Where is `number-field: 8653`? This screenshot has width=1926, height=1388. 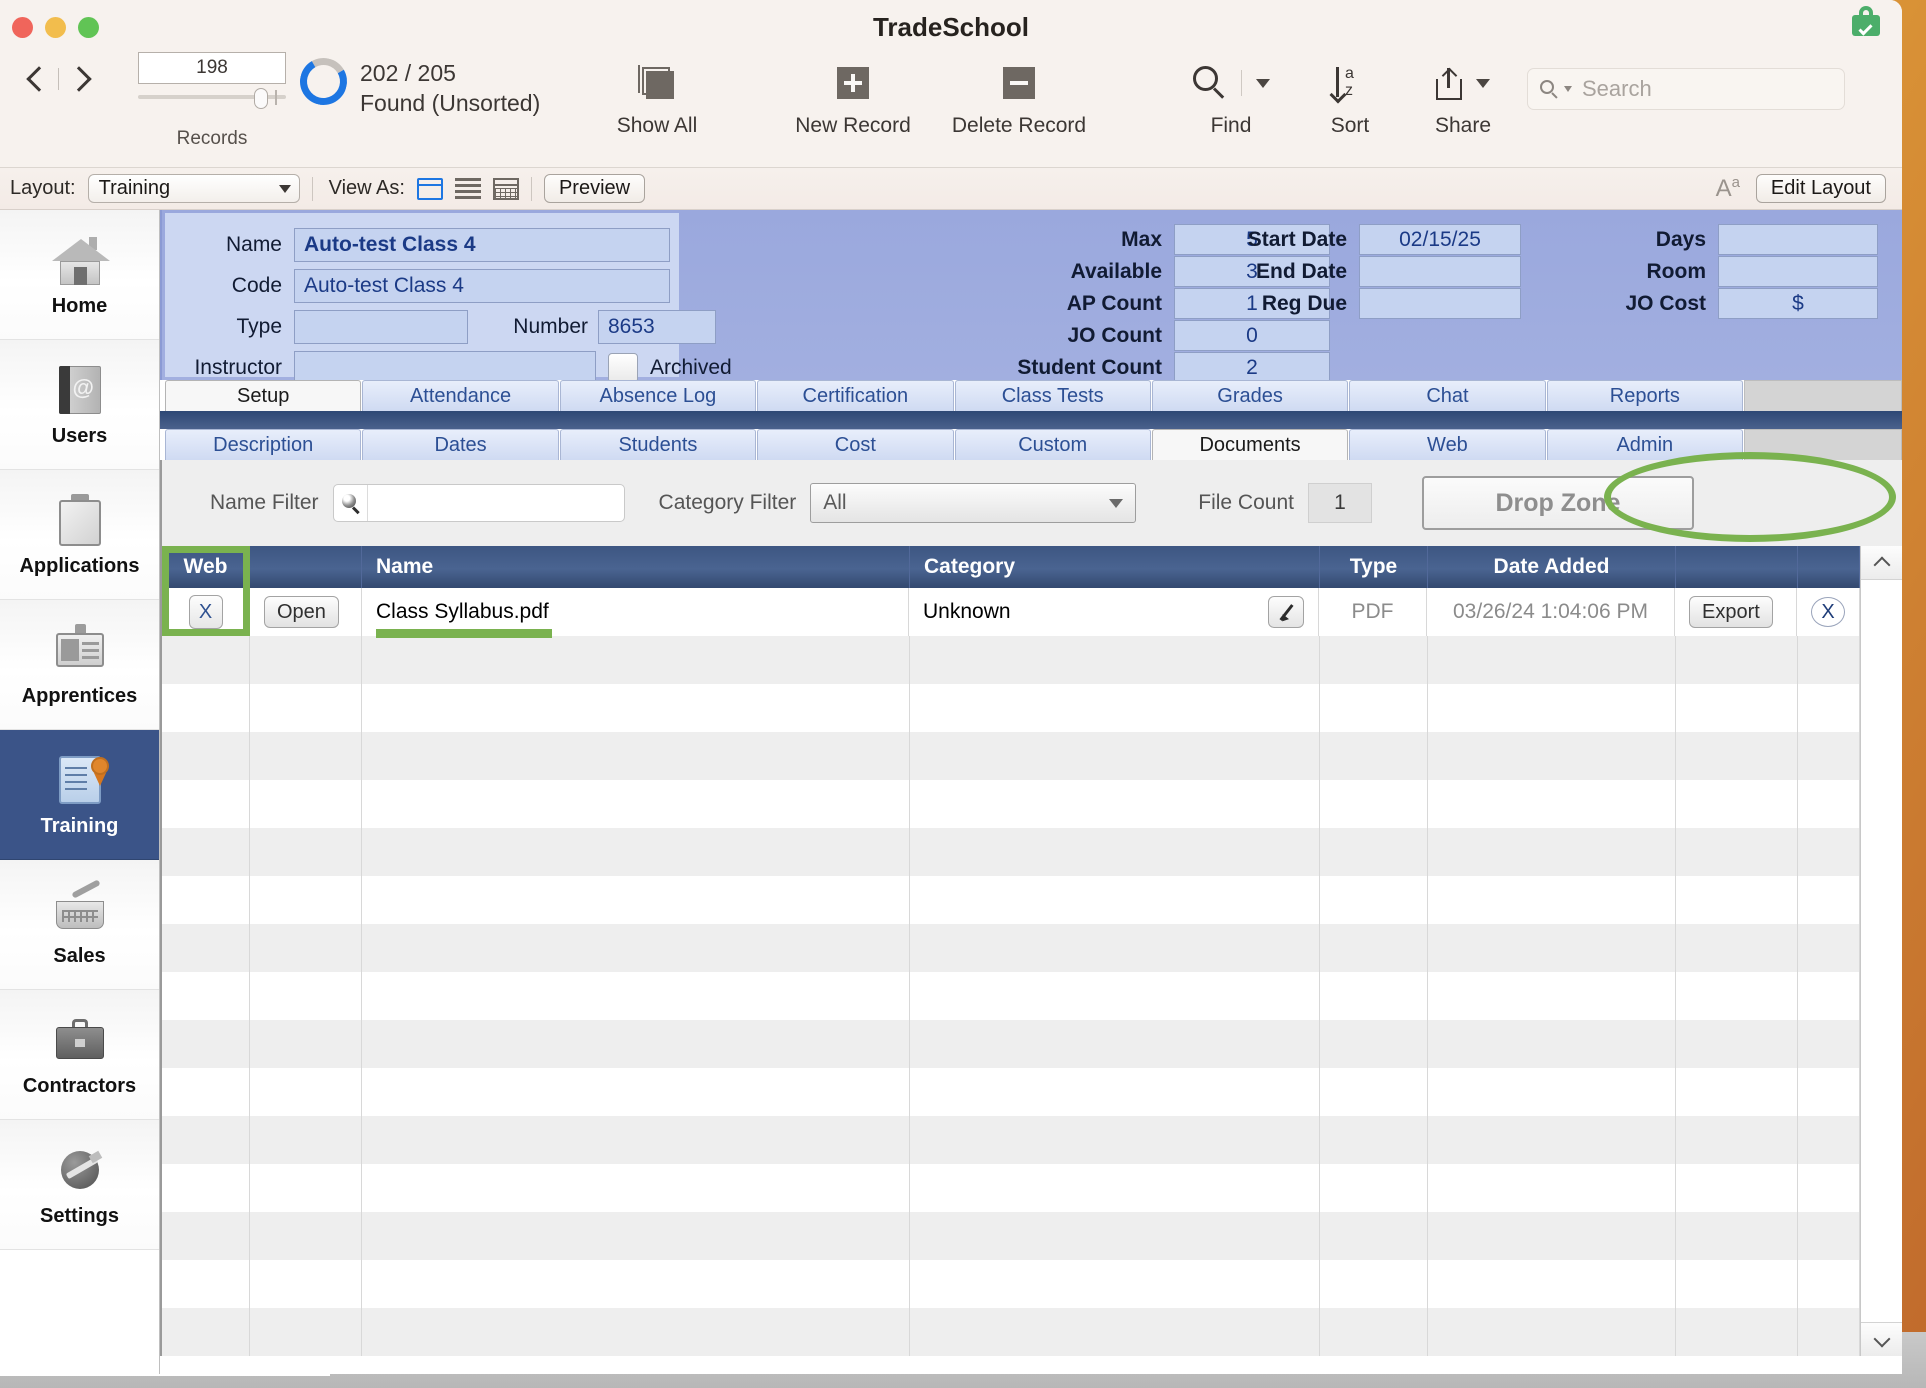
number-field: 8653 is located at coordinates (657, 327).